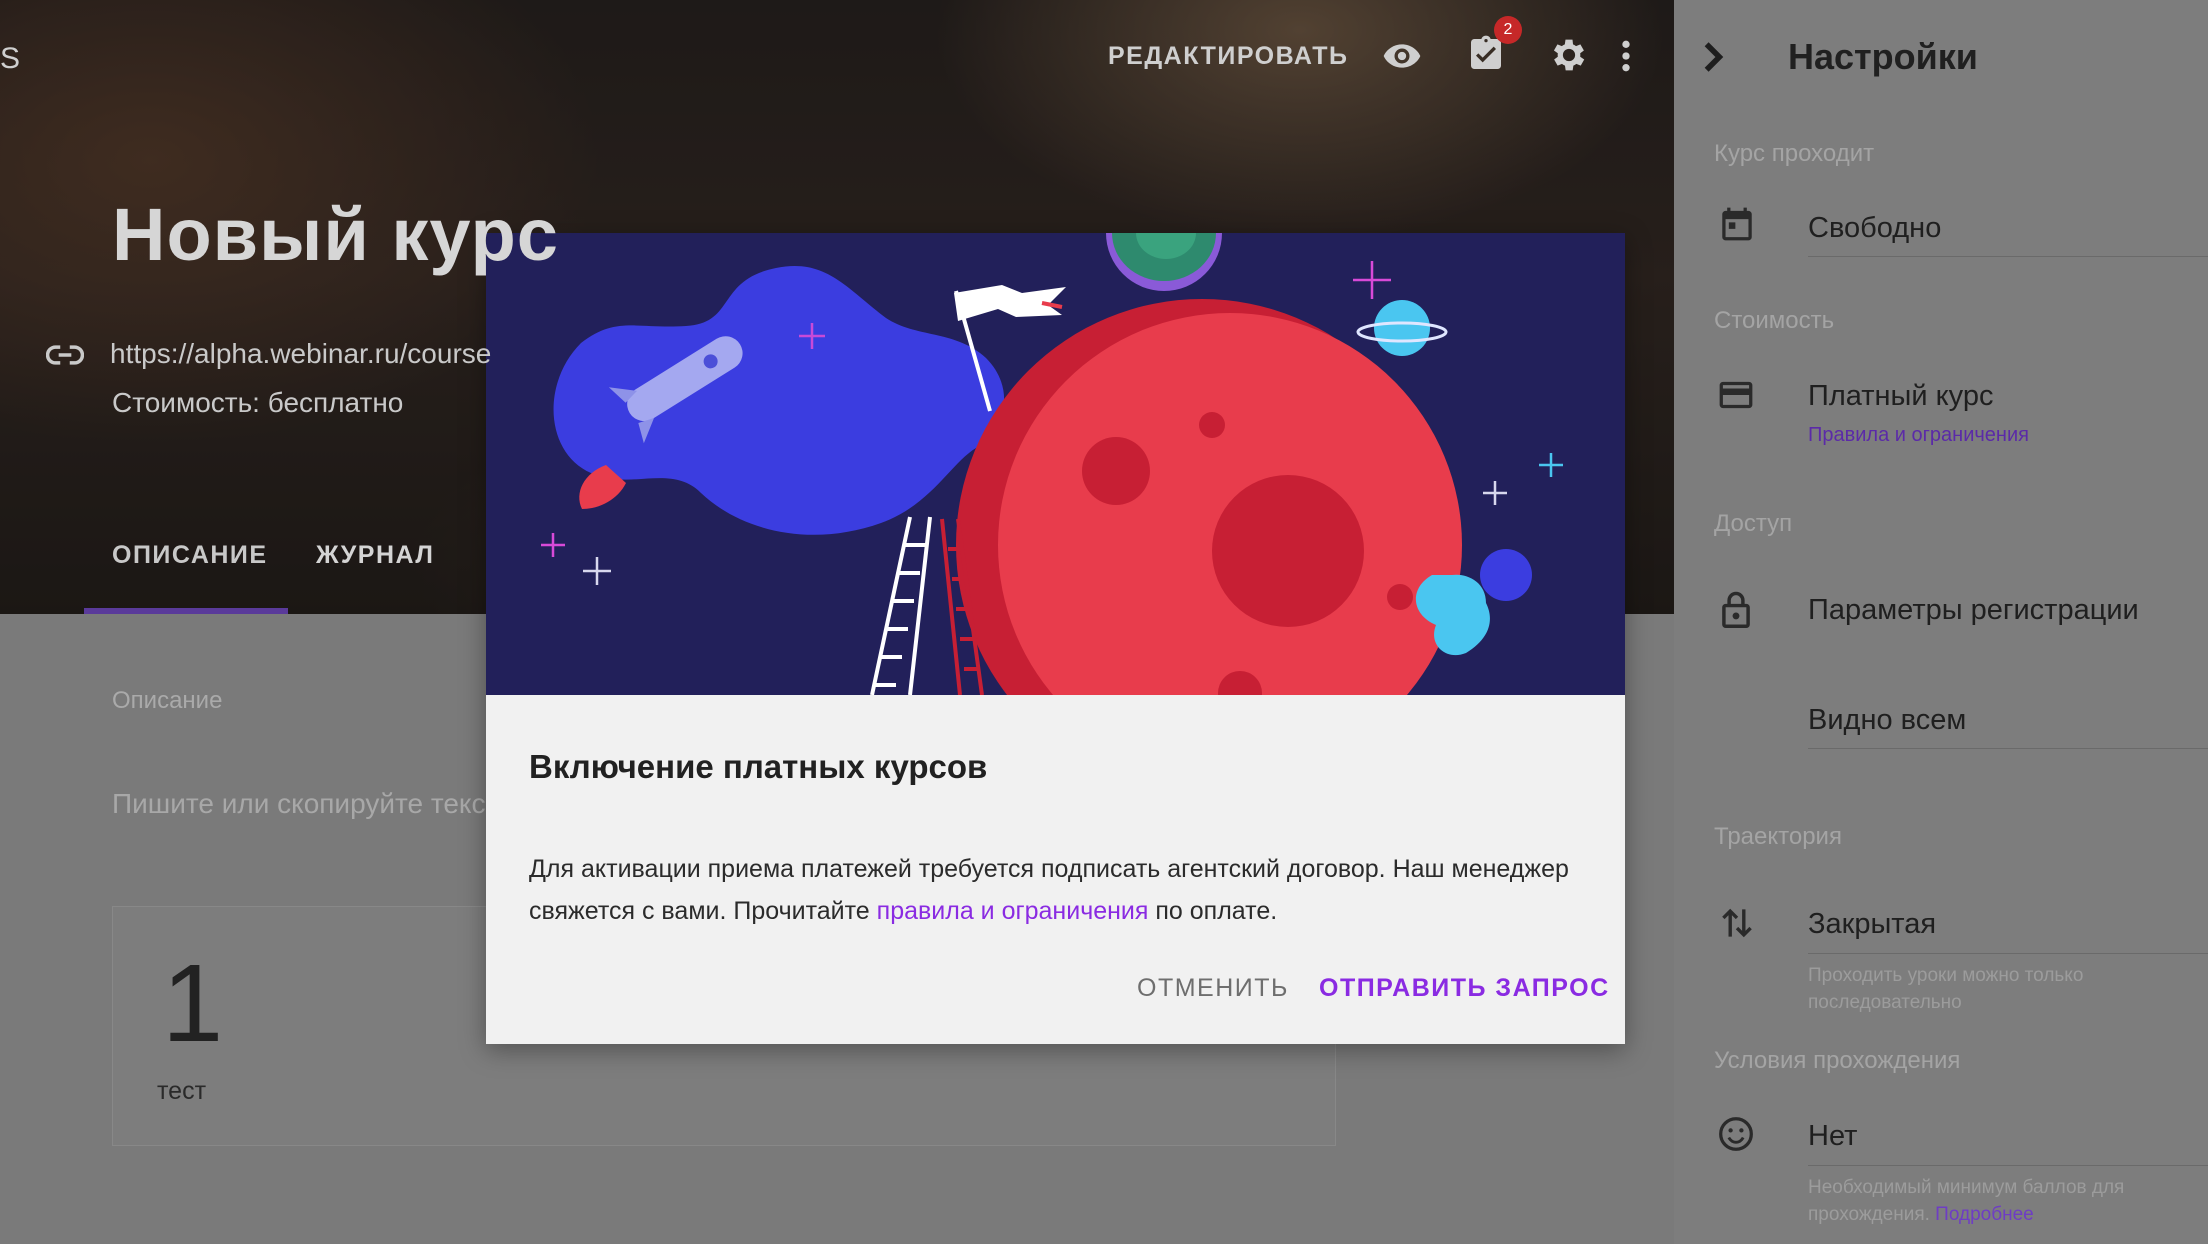 Image resolution: width=2208 pixels, height=1244 pixels. What do you see at coordinates (190, 555) in the screenshot?
I see `tab-description: ОПИСАНИЕ` at bounding box center [190, 555].